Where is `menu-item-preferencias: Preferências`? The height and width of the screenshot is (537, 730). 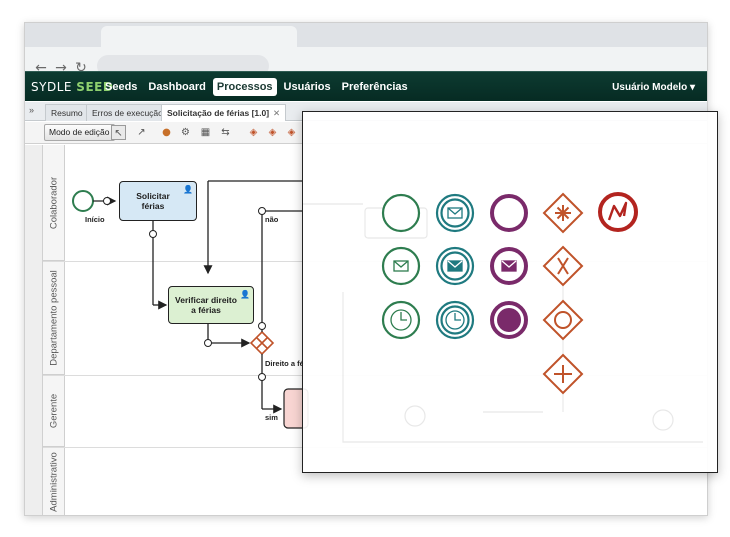 menu-item-preferencias: Preferências is located at coordinates (375, 87).